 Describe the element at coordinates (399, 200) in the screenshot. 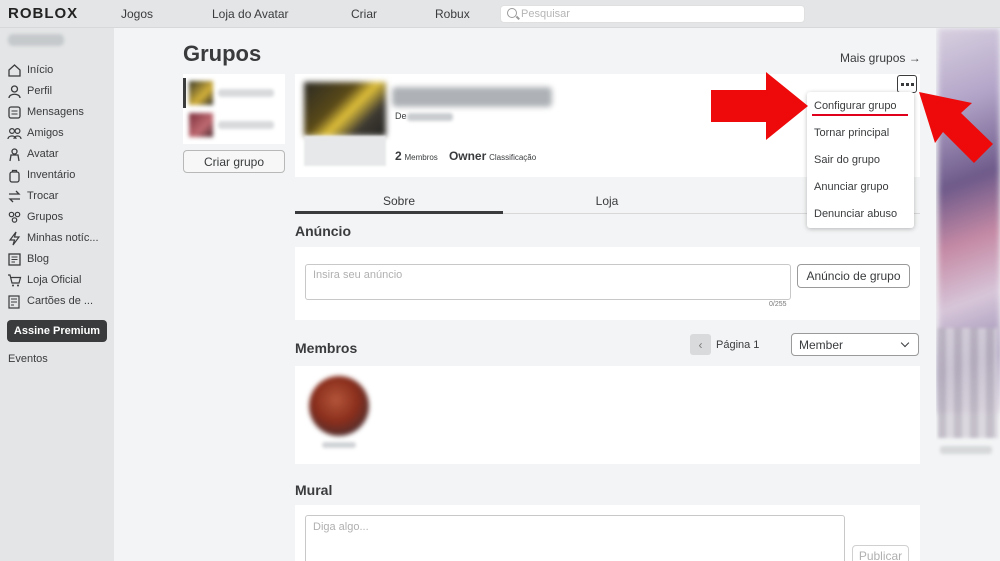

I see `tab-about: Sobre` at that location.